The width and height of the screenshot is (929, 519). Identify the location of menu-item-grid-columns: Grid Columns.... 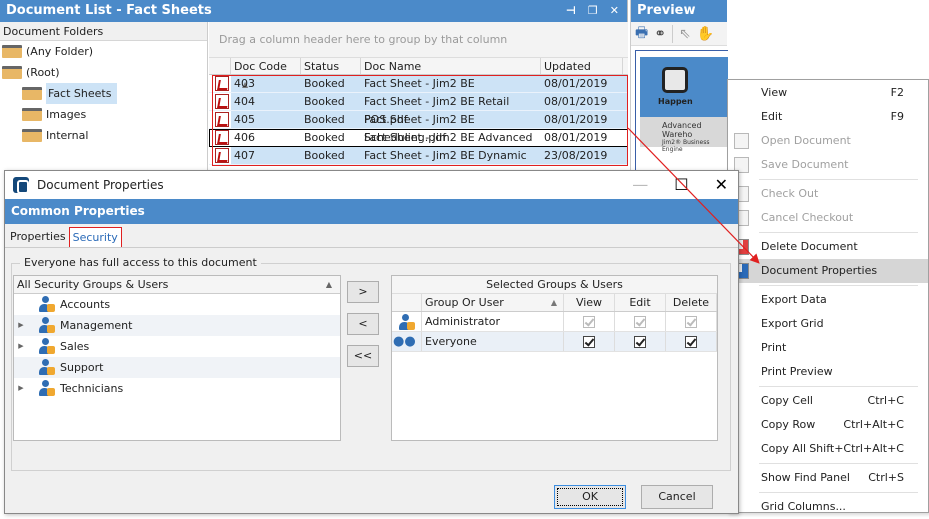
(828, 507).